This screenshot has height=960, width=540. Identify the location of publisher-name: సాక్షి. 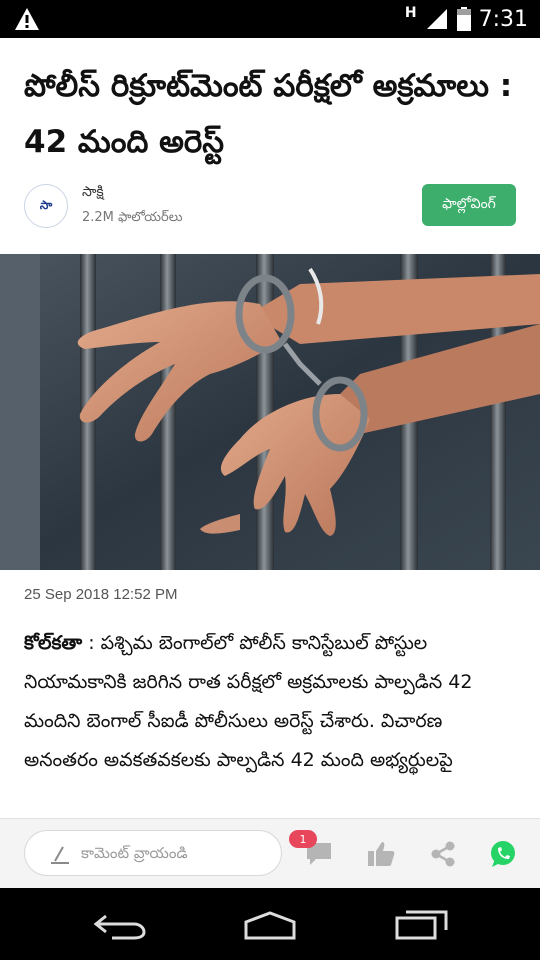
(93, 193).